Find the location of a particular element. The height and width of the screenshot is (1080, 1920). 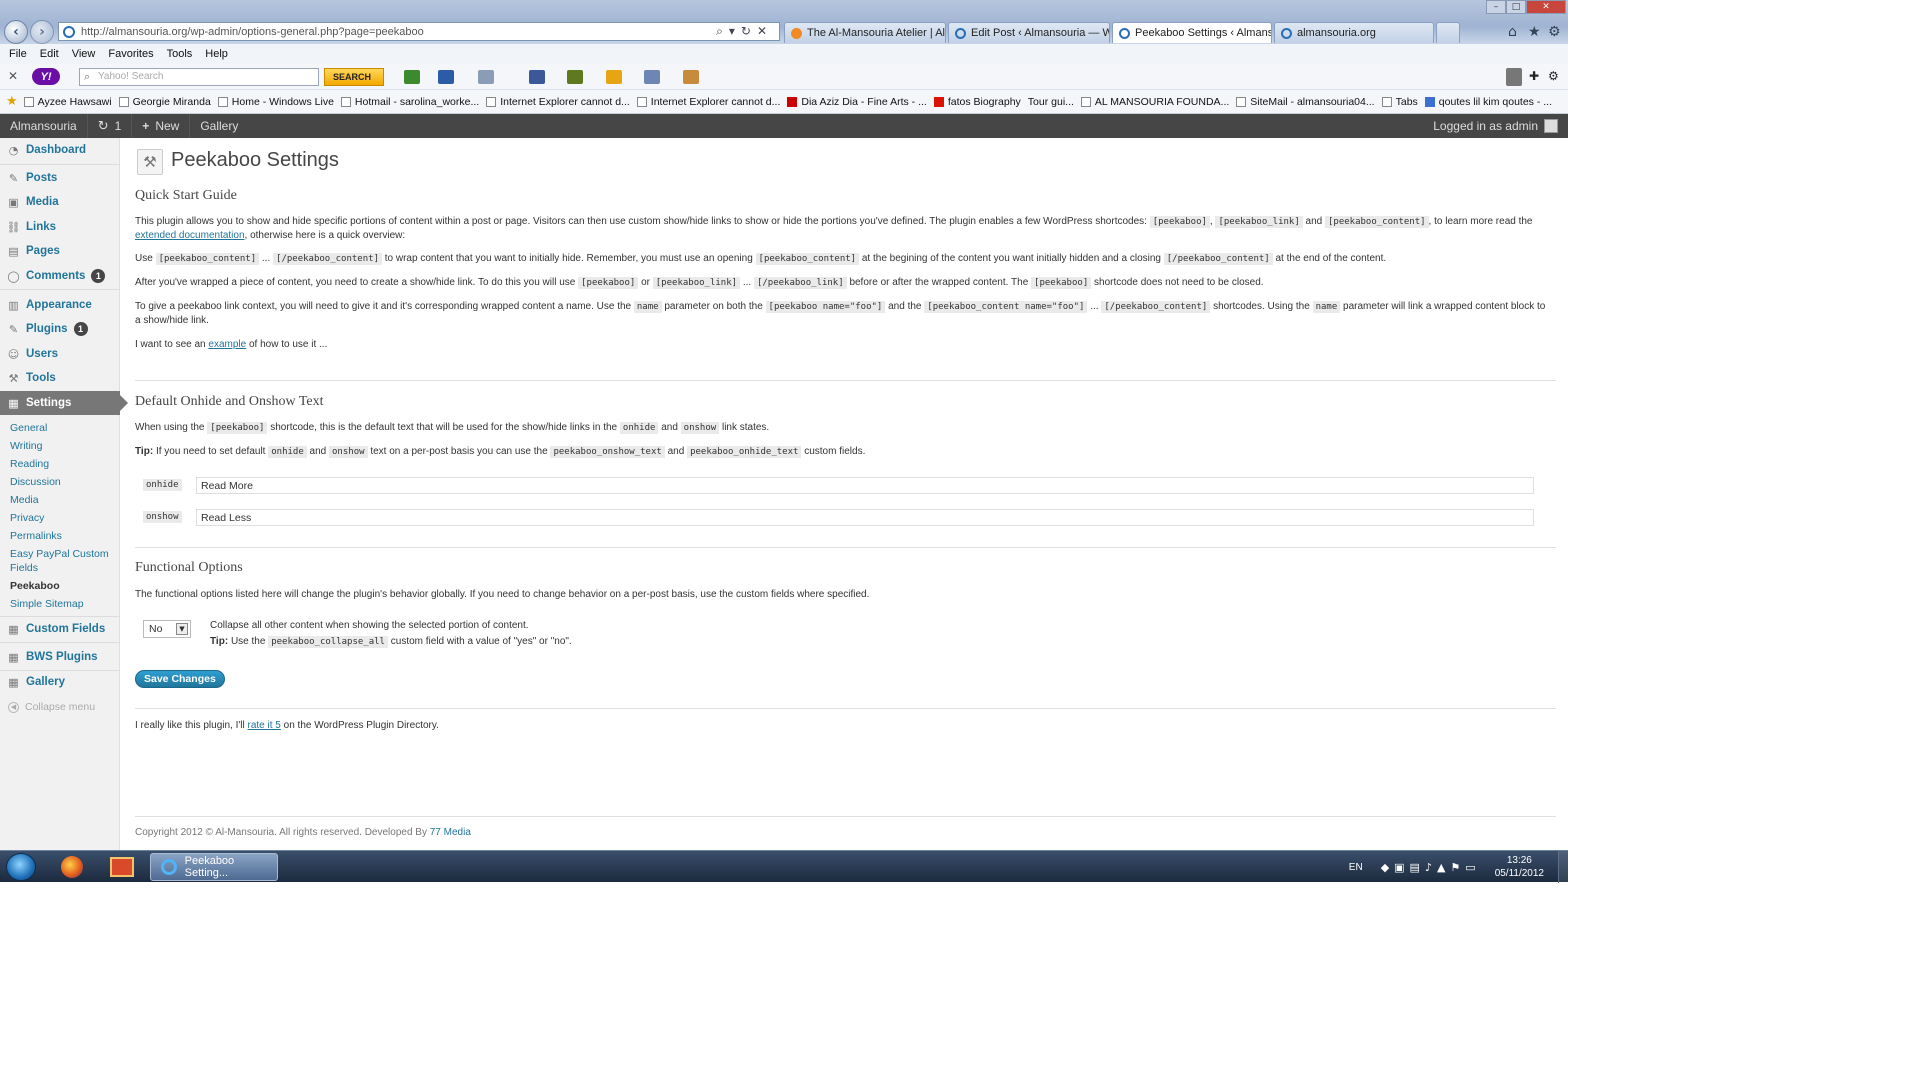

menu-tools: Tools is located at coordinates (180, 54).